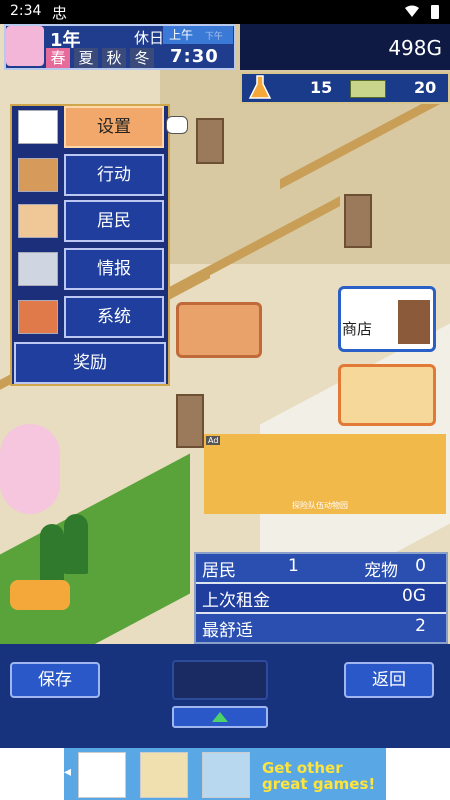  I want to click on suitcase-icon, so click(38, 175).